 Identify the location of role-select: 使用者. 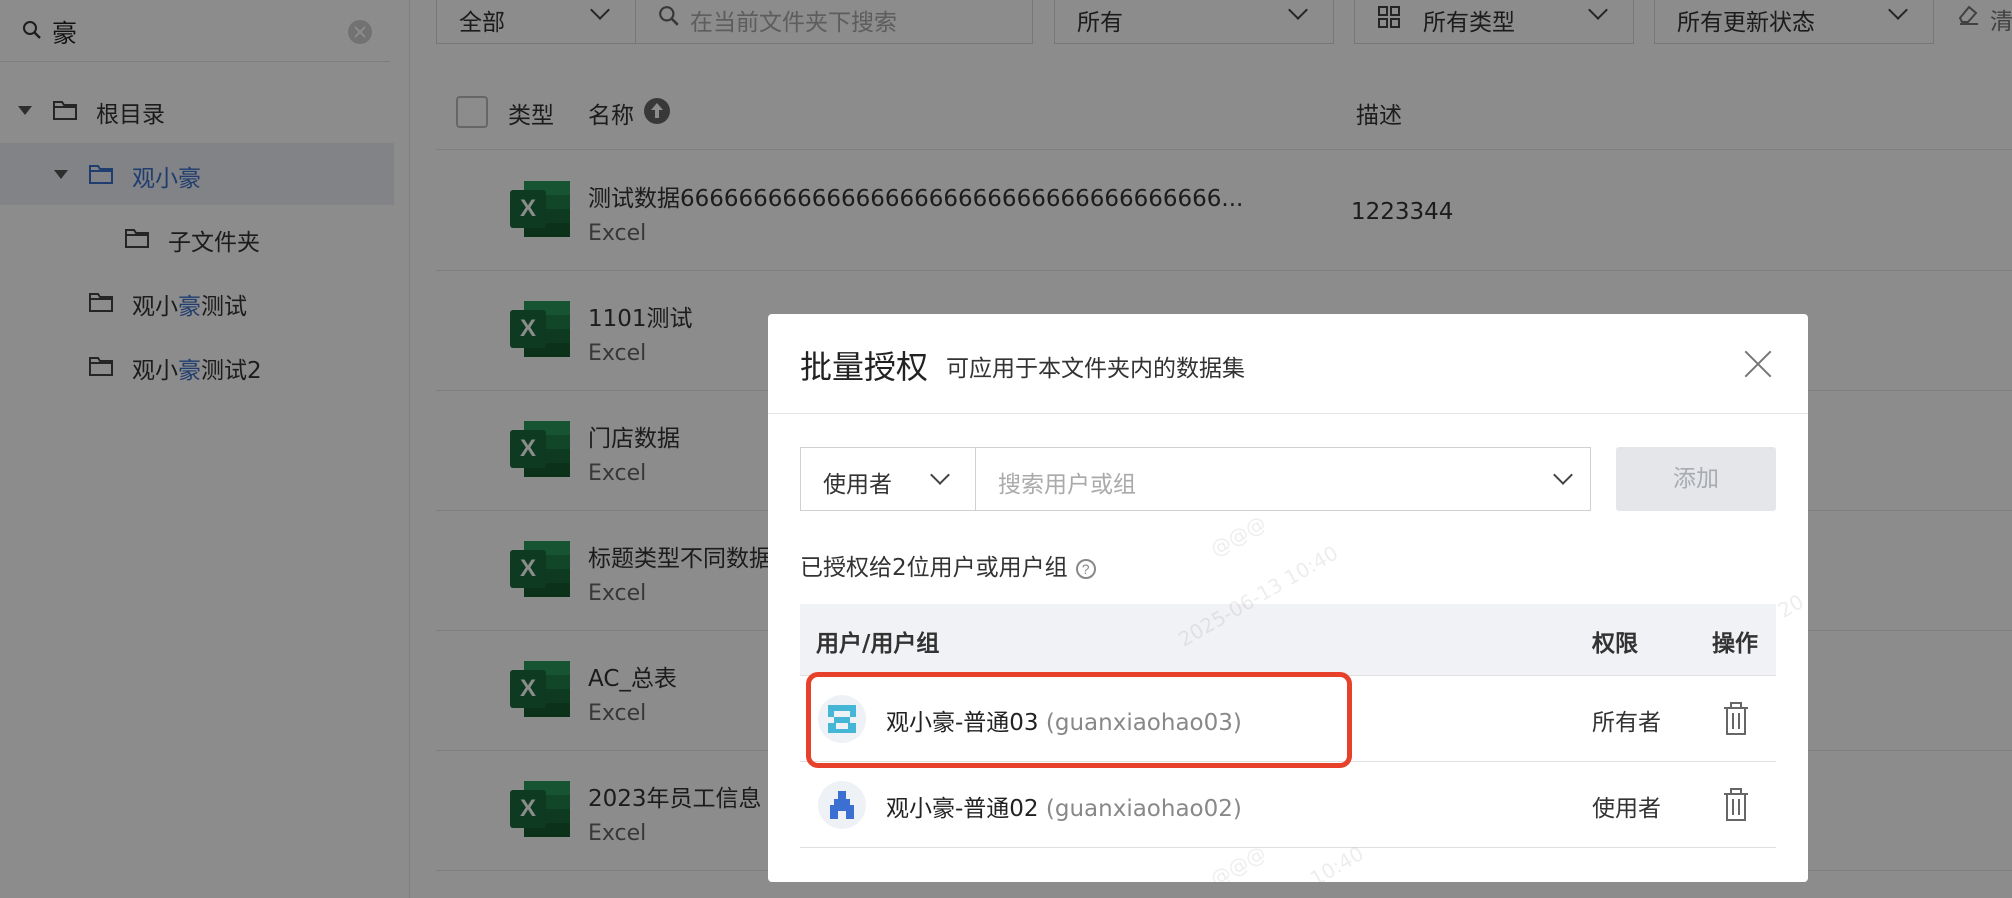
(888, 479).